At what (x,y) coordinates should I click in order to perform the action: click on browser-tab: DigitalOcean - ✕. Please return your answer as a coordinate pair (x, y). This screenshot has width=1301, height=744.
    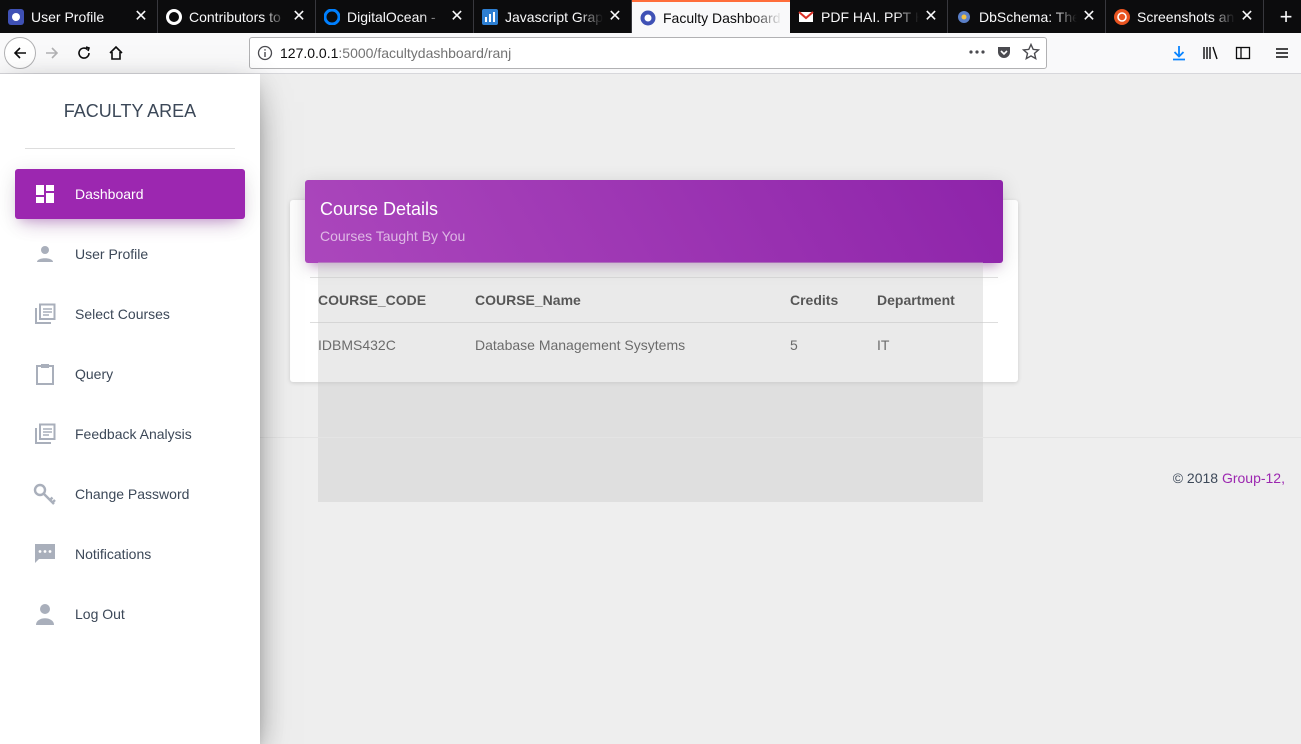
    Looking at the image, I should click on (395, 16).